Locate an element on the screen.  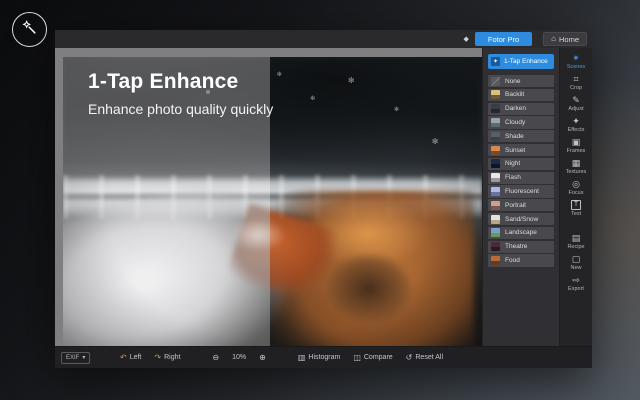
tool-crop: ⌗ Crop is located at coordinates (576, 82).